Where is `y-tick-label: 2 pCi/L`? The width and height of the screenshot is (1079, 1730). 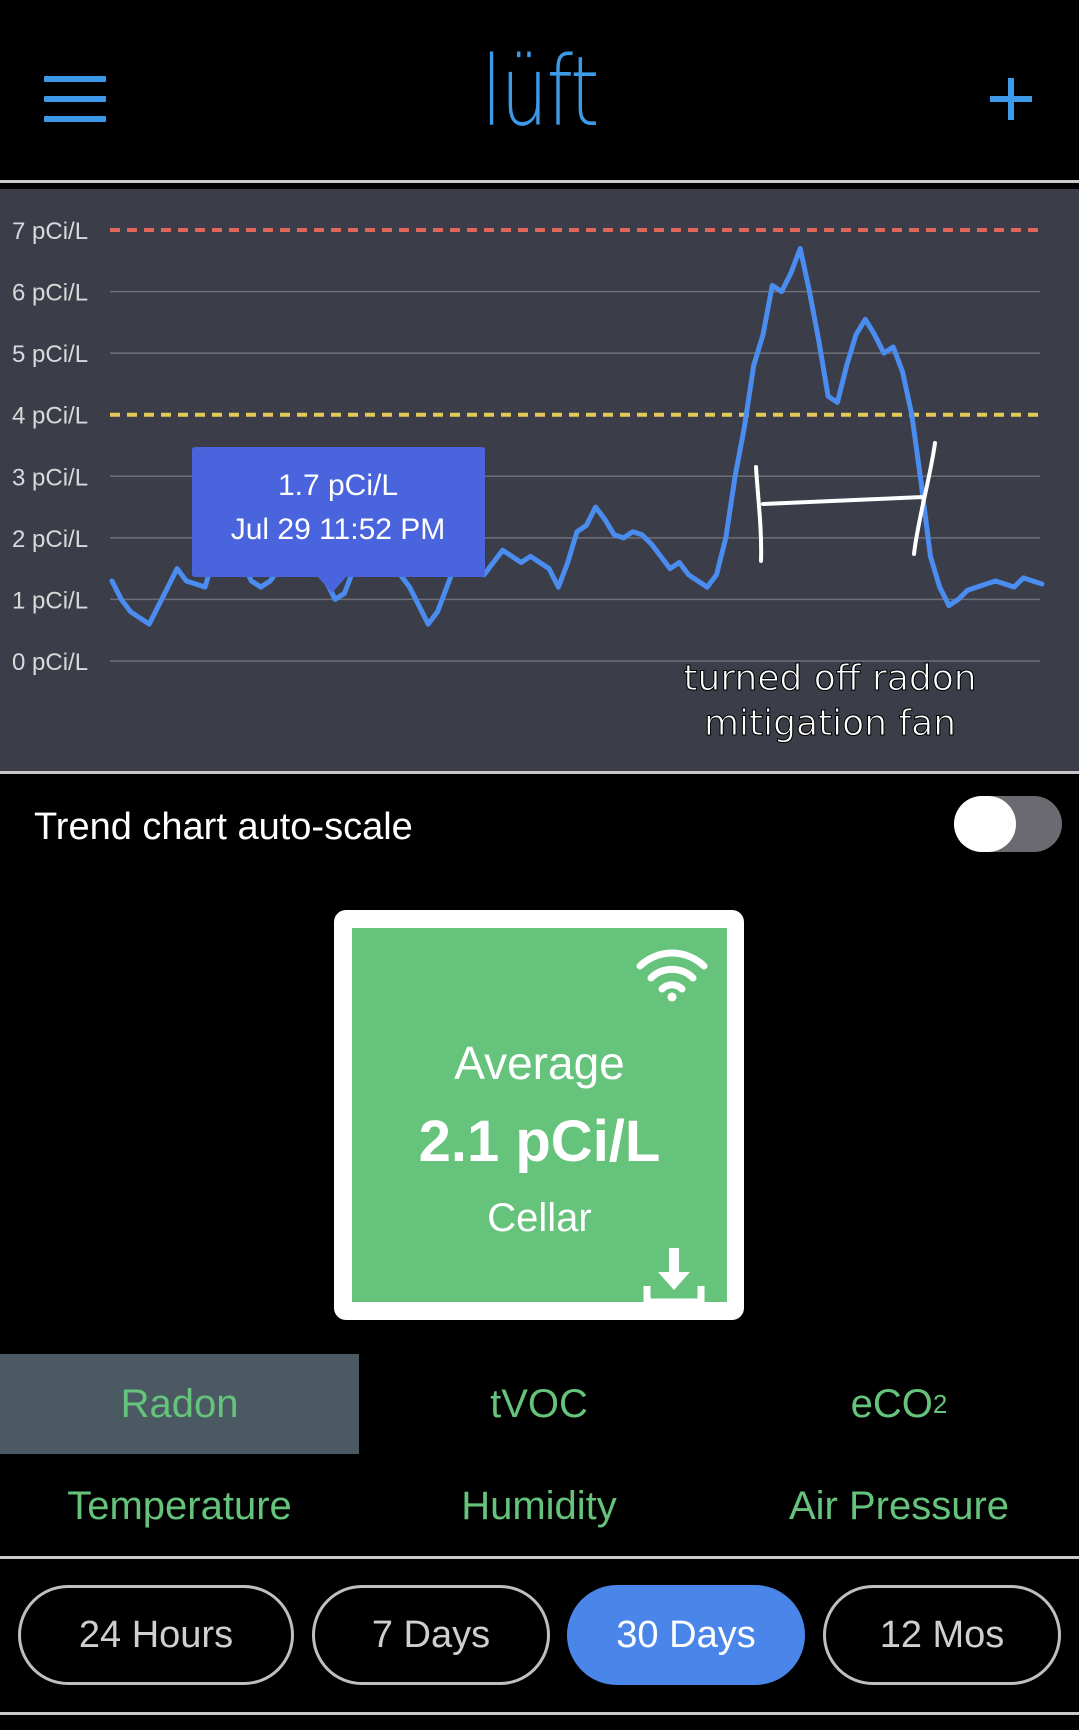 y-tick-label: 2 pCi/L is located at coordinates (50, 539).